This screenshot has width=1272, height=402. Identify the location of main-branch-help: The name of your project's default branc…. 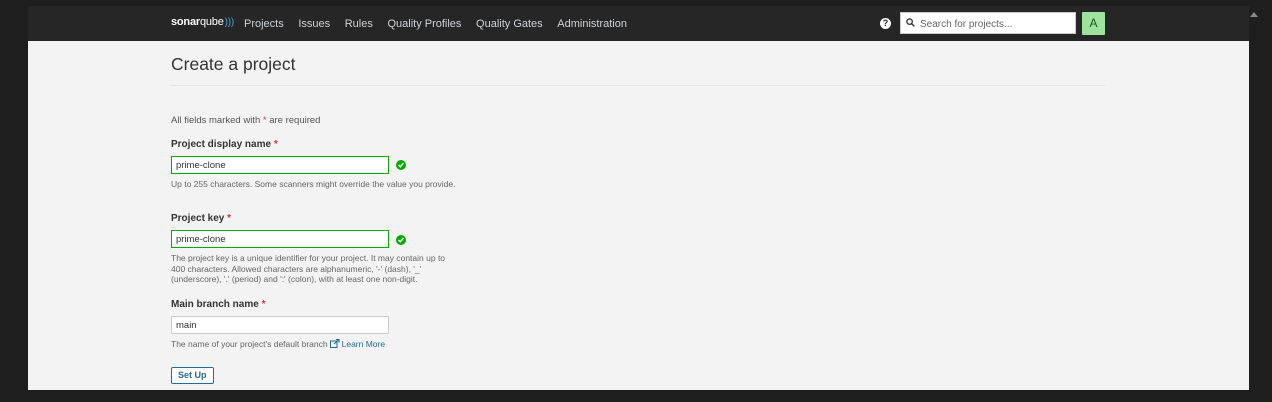
(278, 344).